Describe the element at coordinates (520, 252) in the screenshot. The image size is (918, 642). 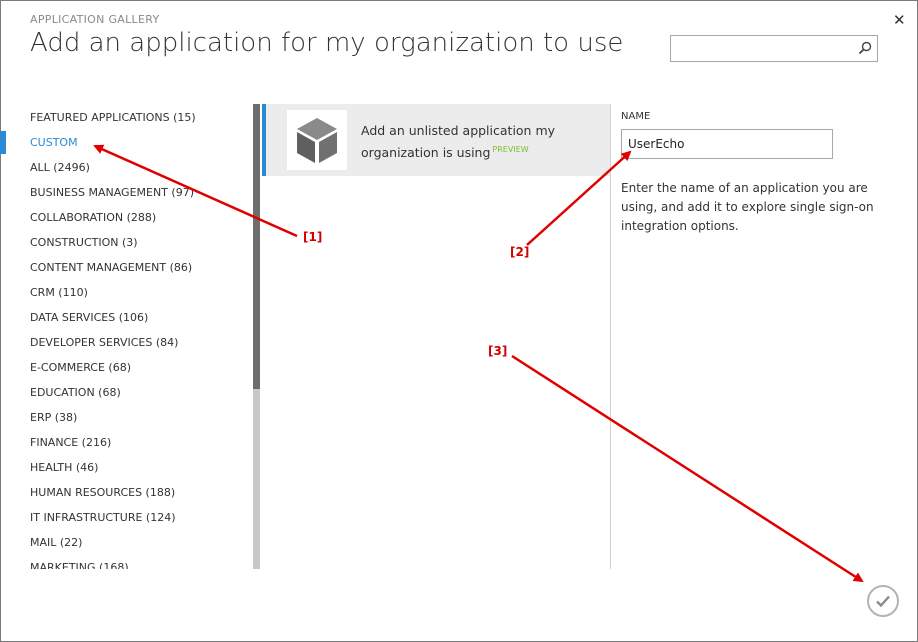
I see `annotation-label-2: [2]` at that location.